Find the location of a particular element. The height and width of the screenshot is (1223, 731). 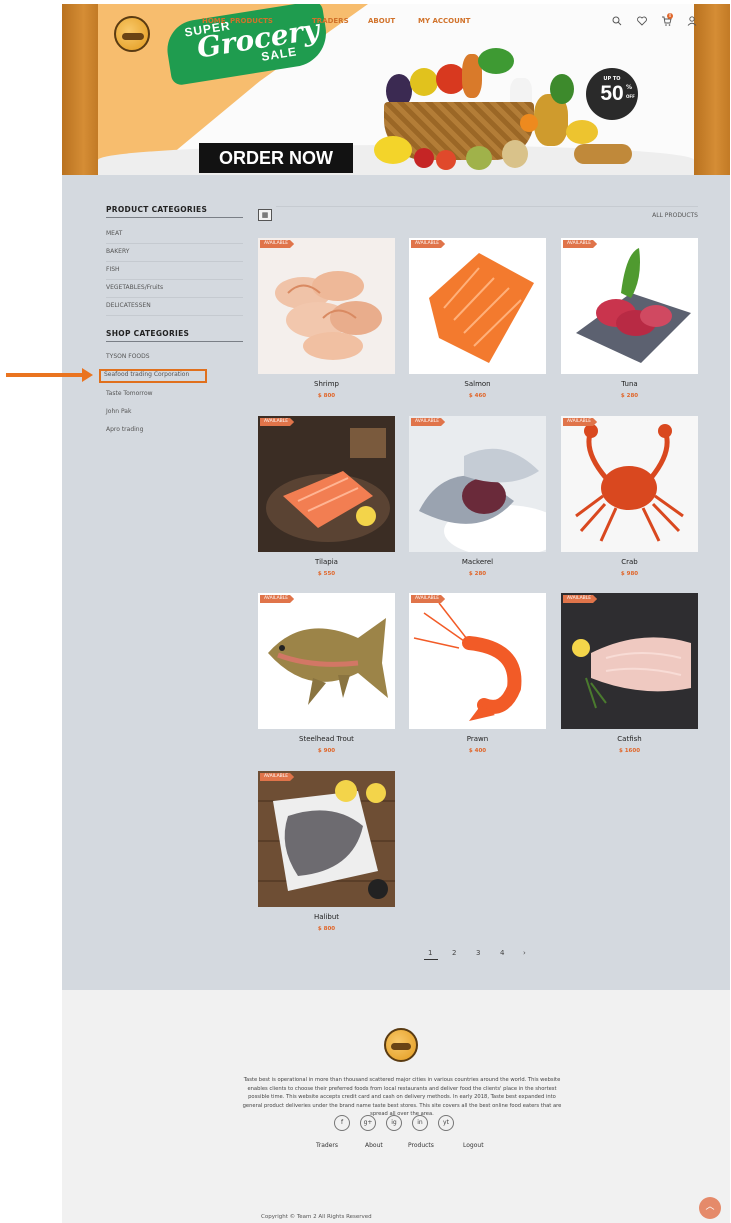

product-price: $ 460 is located at coordinates (477, 396).